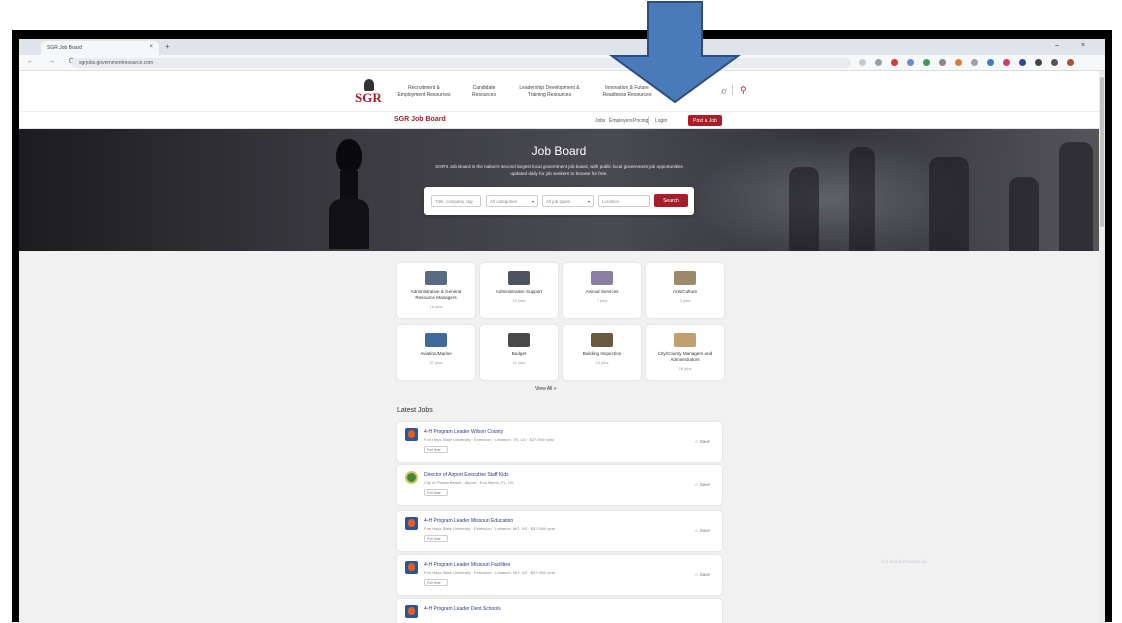  I want to click on view-all-link: View All », so click(546, 389).